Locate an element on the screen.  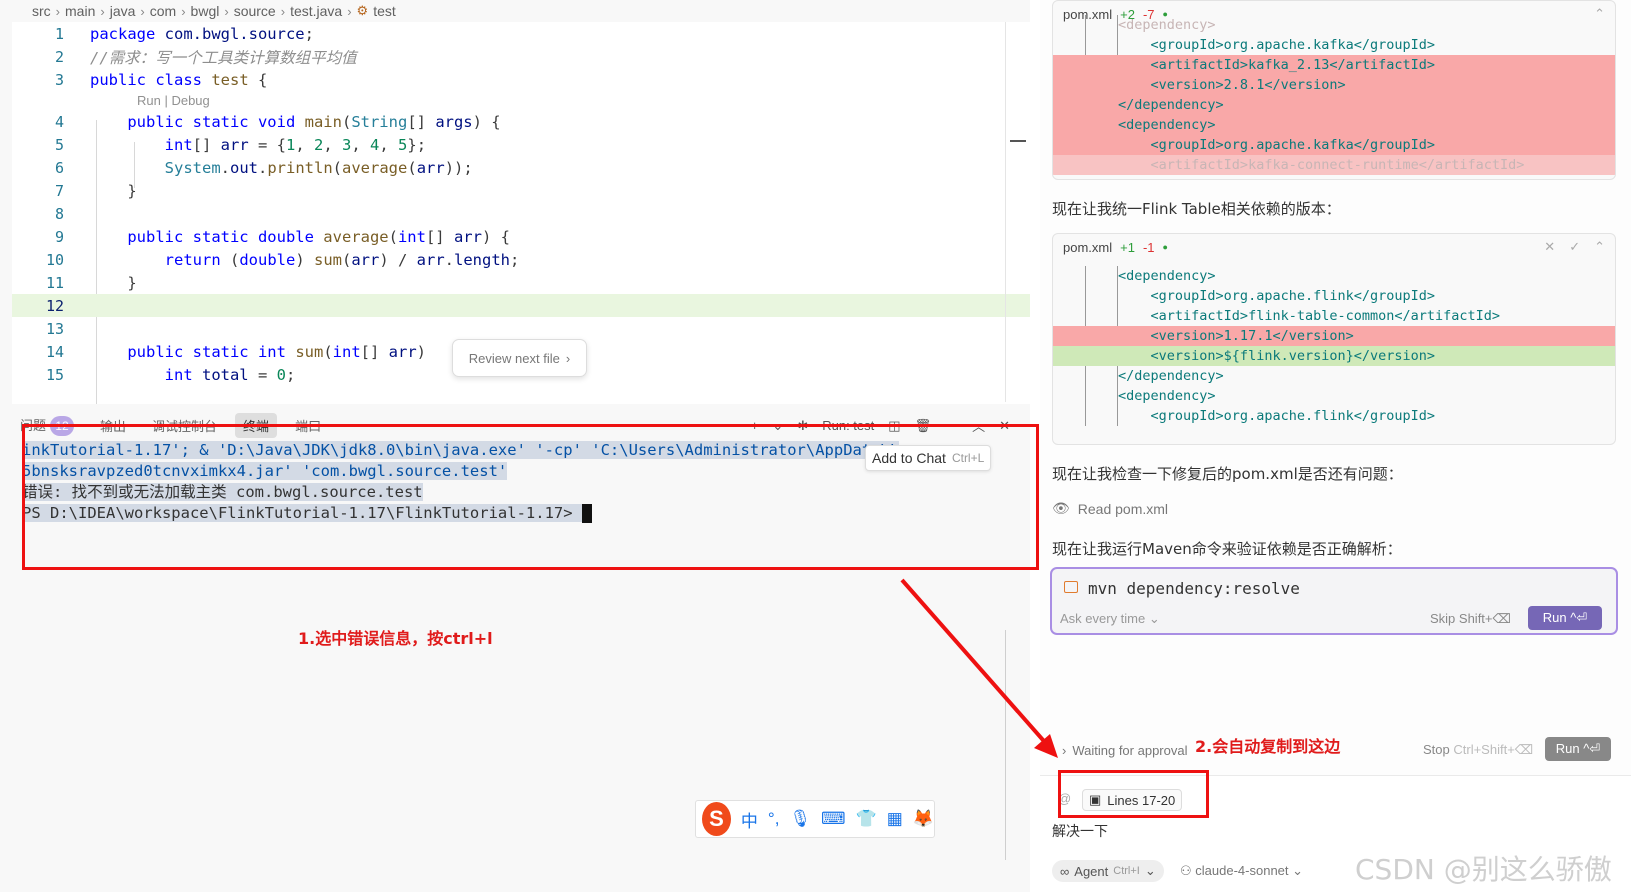
waiting-label: Waiting for approval is located at coordinates (1130, 750).